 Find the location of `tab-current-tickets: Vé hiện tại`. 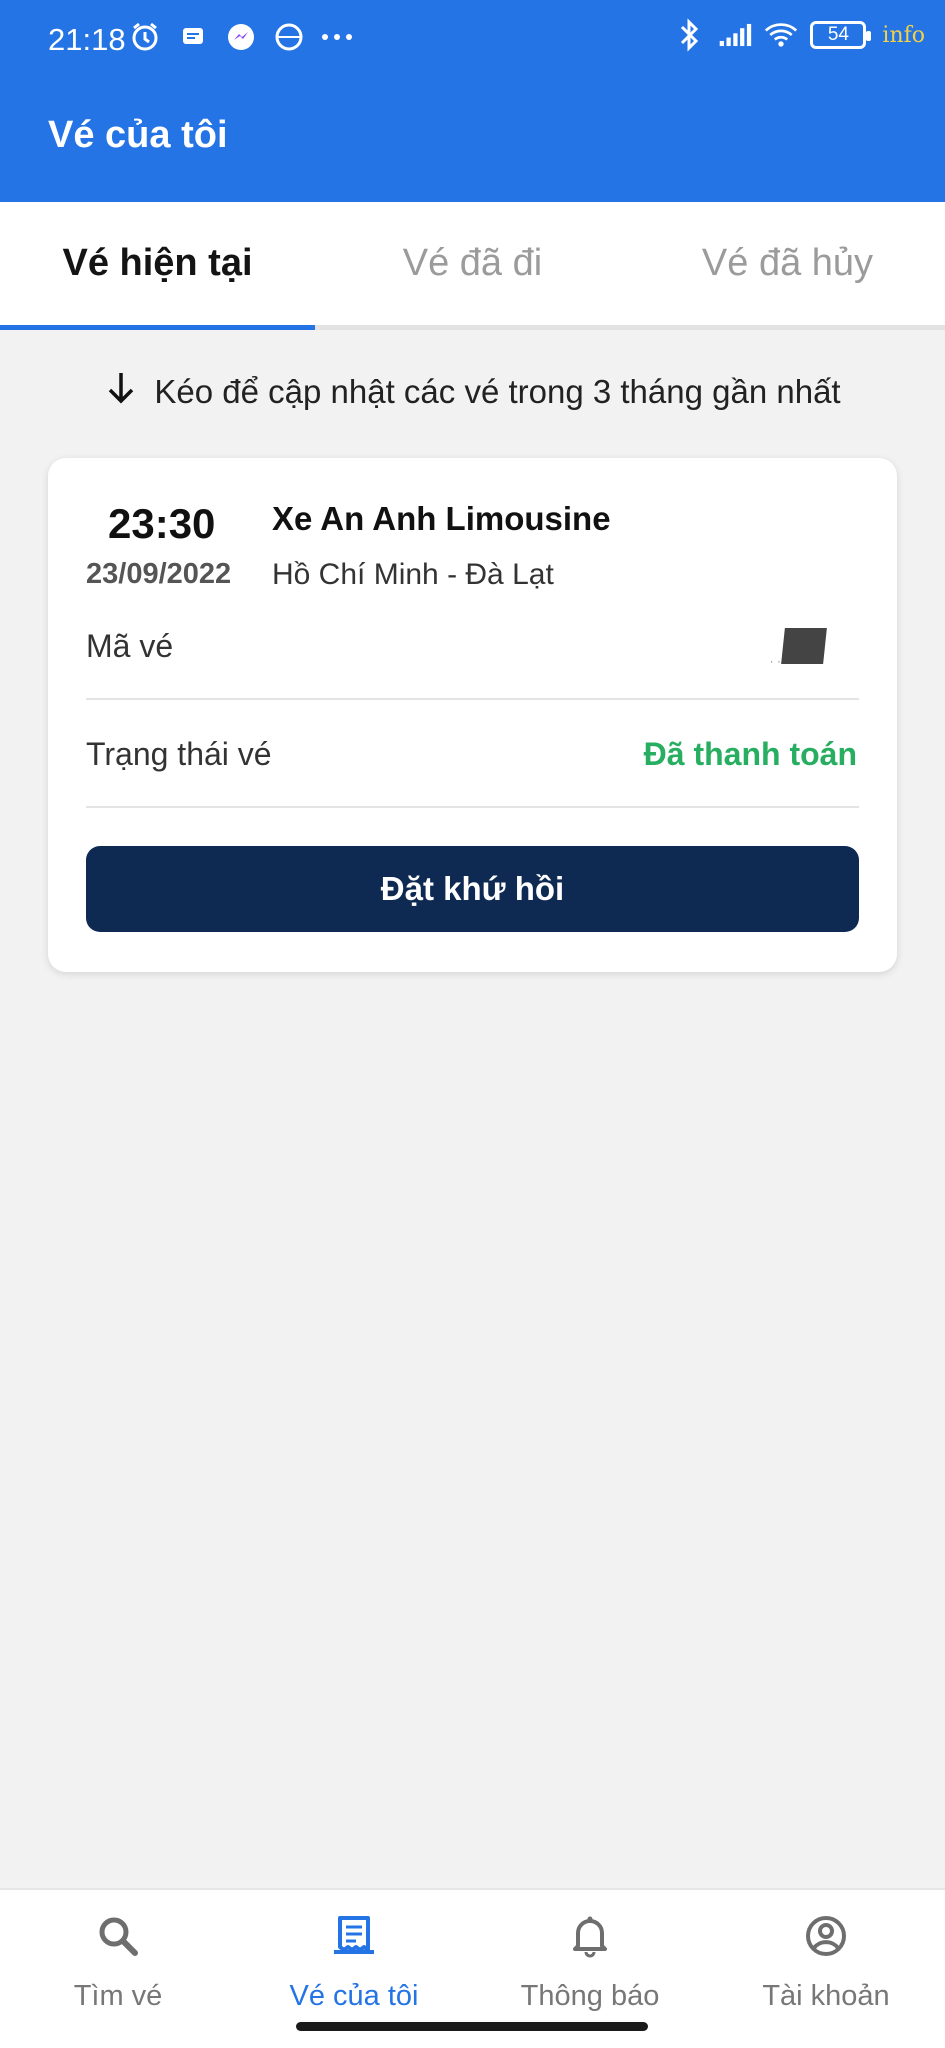

tab-current-tickets: Vé hiện tại is located at coordinates (157, 263).